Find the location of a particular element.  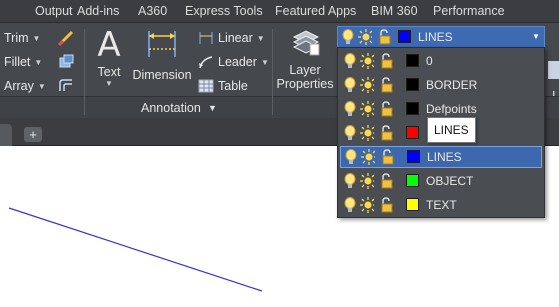

layer-row-object: OBJECT is located at coordinates (441, 181).